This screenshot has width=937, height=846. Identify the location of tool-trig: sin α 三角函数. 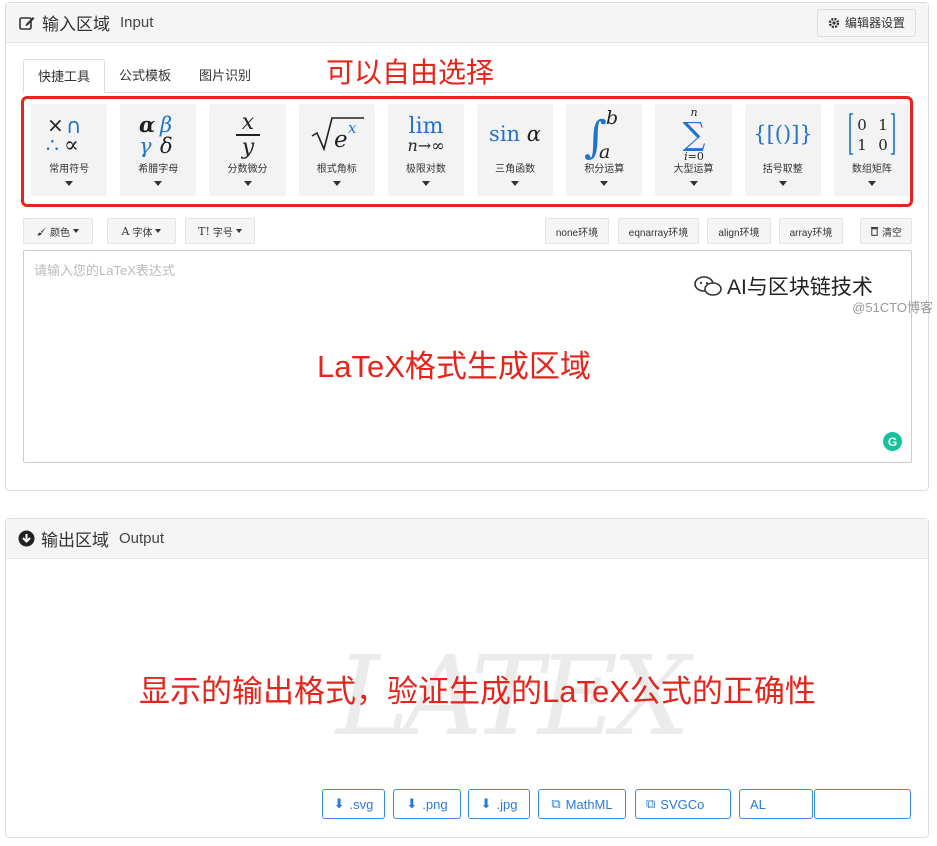
(515, 150).